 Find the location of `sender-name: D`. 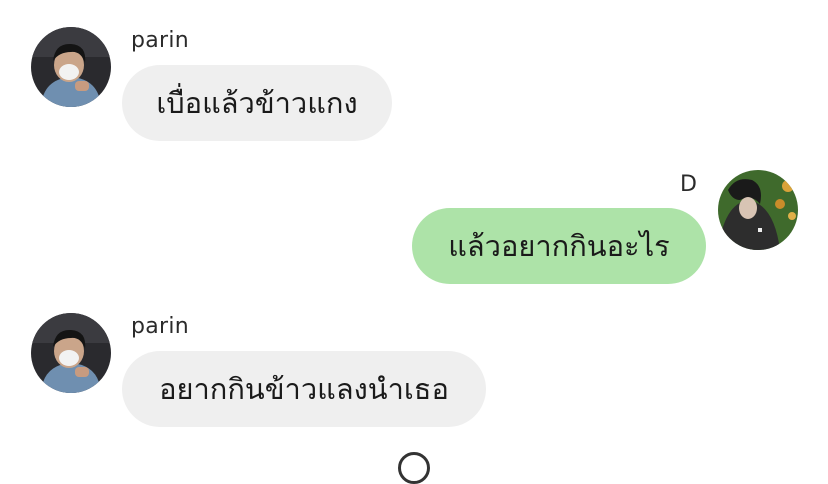

sender-name: D is located at coordinates (689, 184).